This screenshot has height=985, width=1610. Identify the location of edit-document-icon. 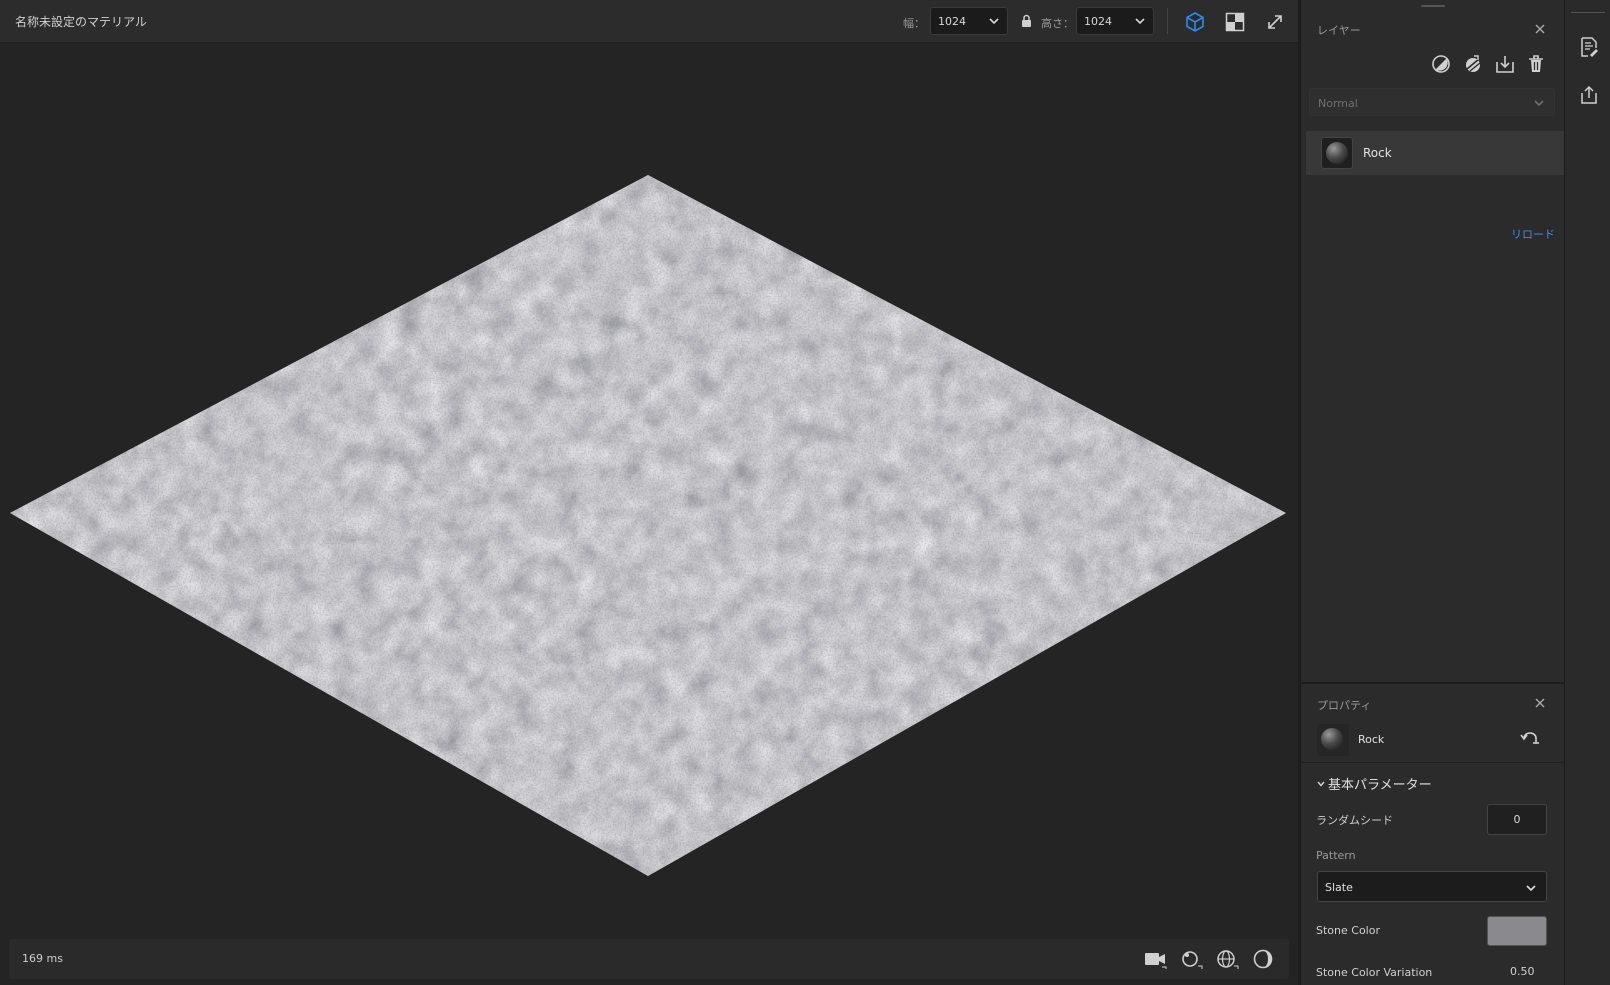
(1589, 47).